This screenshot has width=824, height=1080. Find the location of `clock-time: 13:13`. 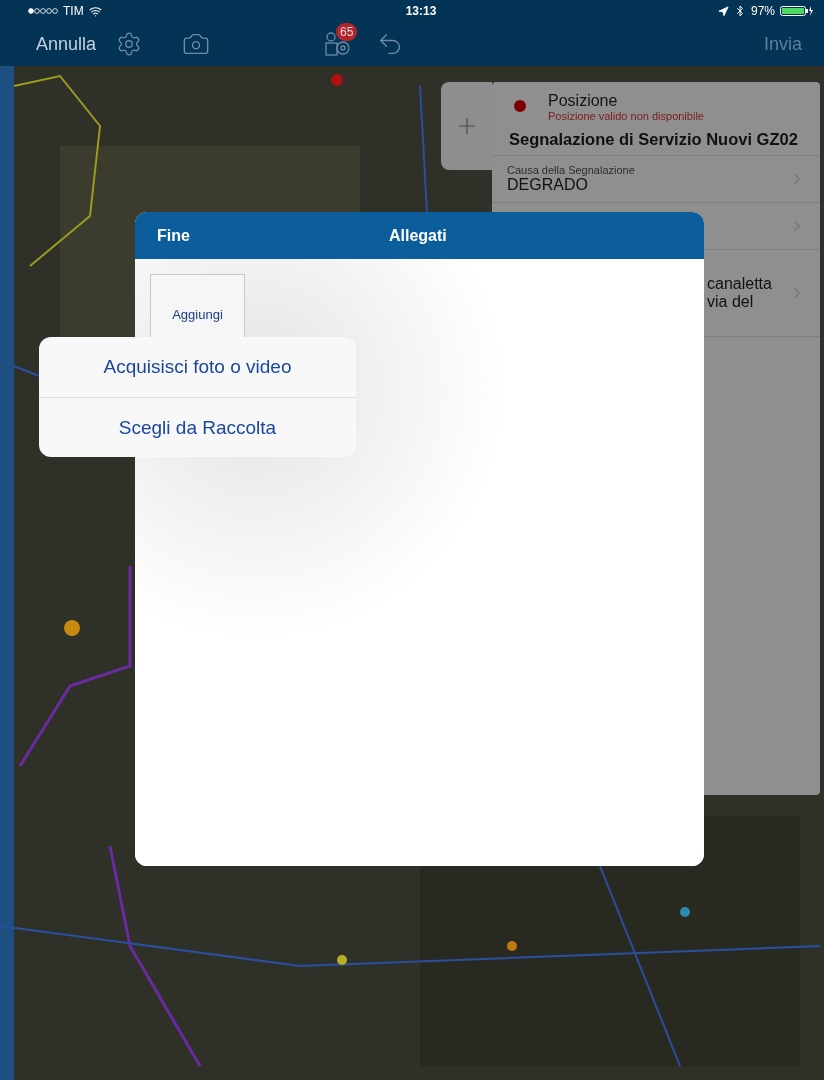

clock-time: 13:13 is located at coordinates (421, 11).